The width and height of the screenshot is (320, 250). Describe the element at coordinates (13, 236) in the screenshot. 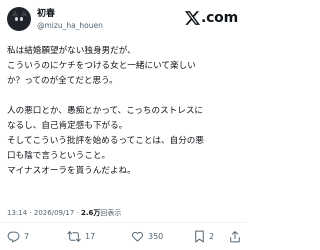

I see `reply-icon` at that location.